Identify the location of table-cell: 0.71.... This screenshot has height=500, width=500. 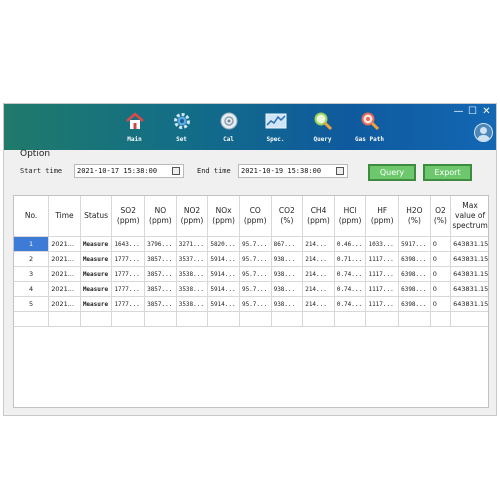
(350, 259).